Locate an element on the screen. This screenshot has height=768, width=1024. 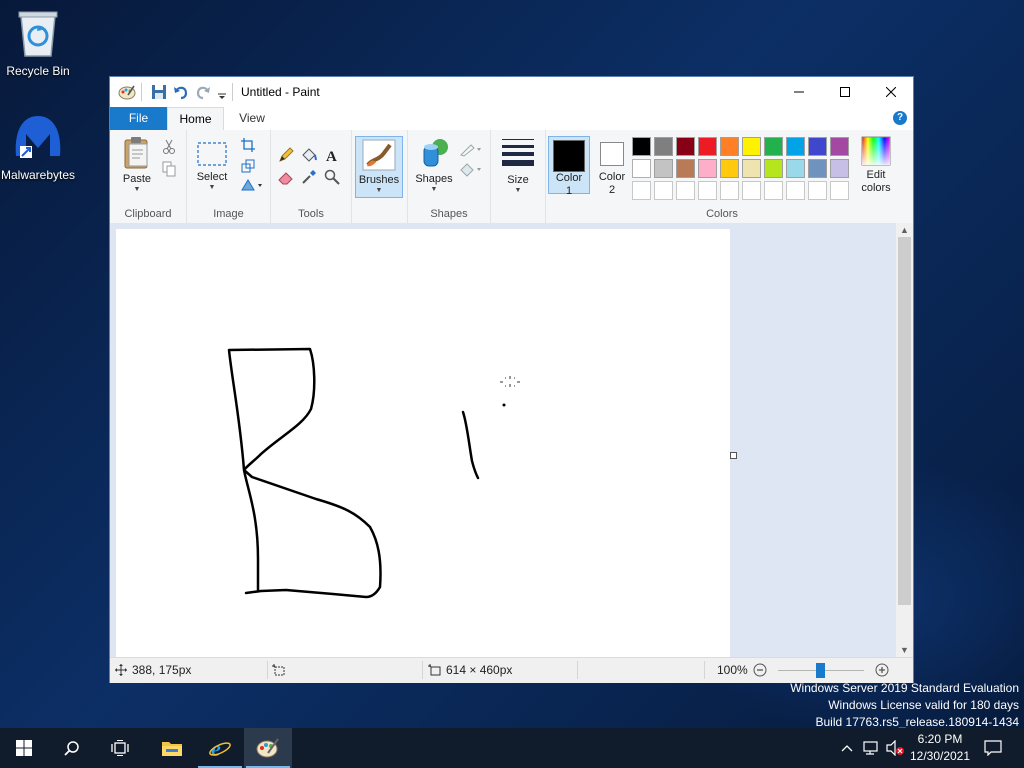
status-divider is located at coordinates (422, 670).